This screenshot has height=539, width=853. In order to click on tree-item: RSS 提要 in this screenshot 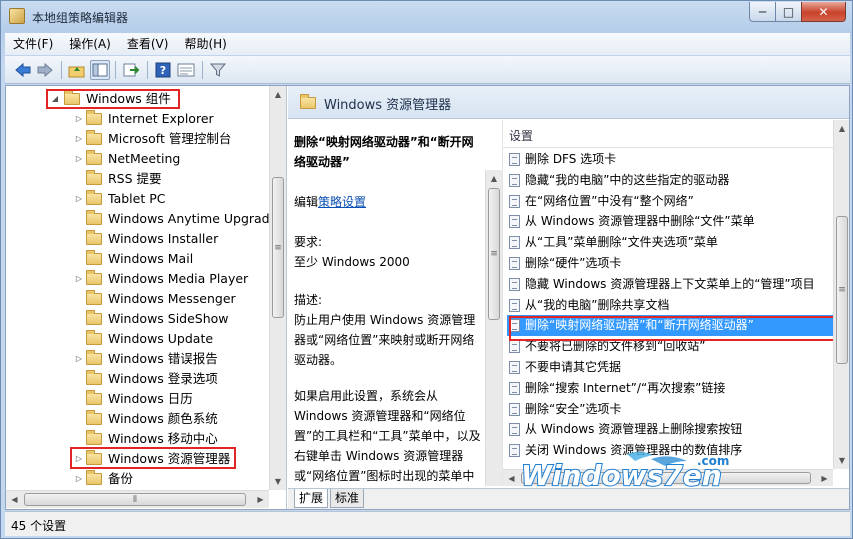, I will do `click(138, 179)`.